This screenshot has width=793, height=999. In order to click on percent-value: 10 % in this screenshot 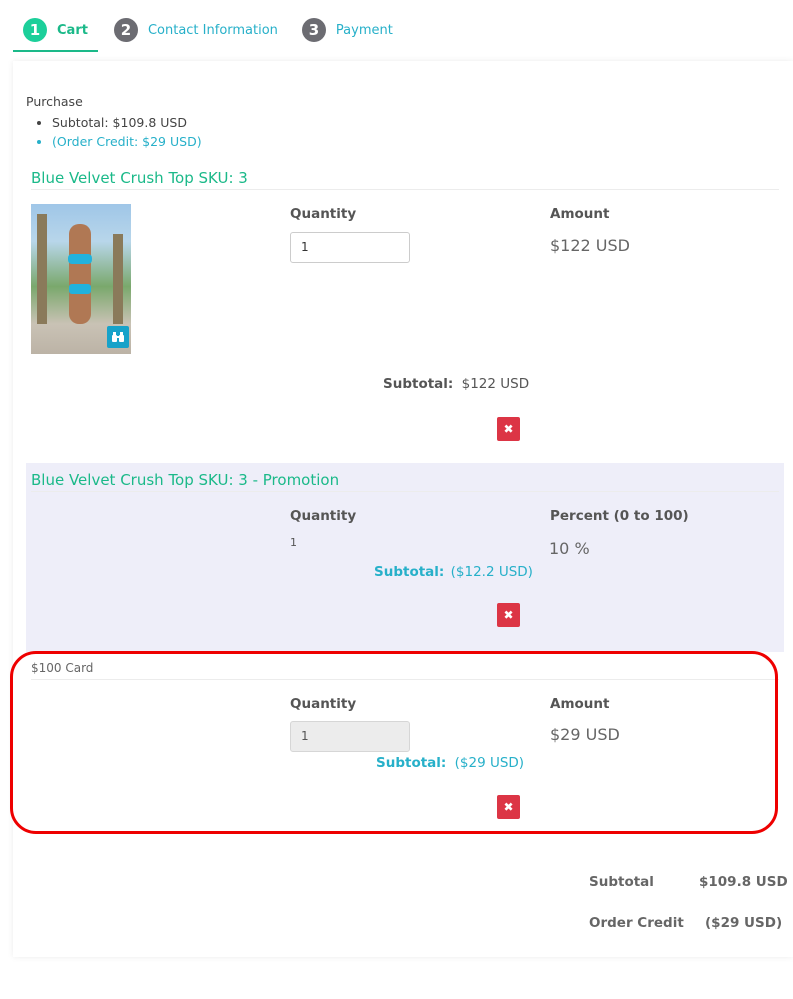, I will do `click(569, 548)`.